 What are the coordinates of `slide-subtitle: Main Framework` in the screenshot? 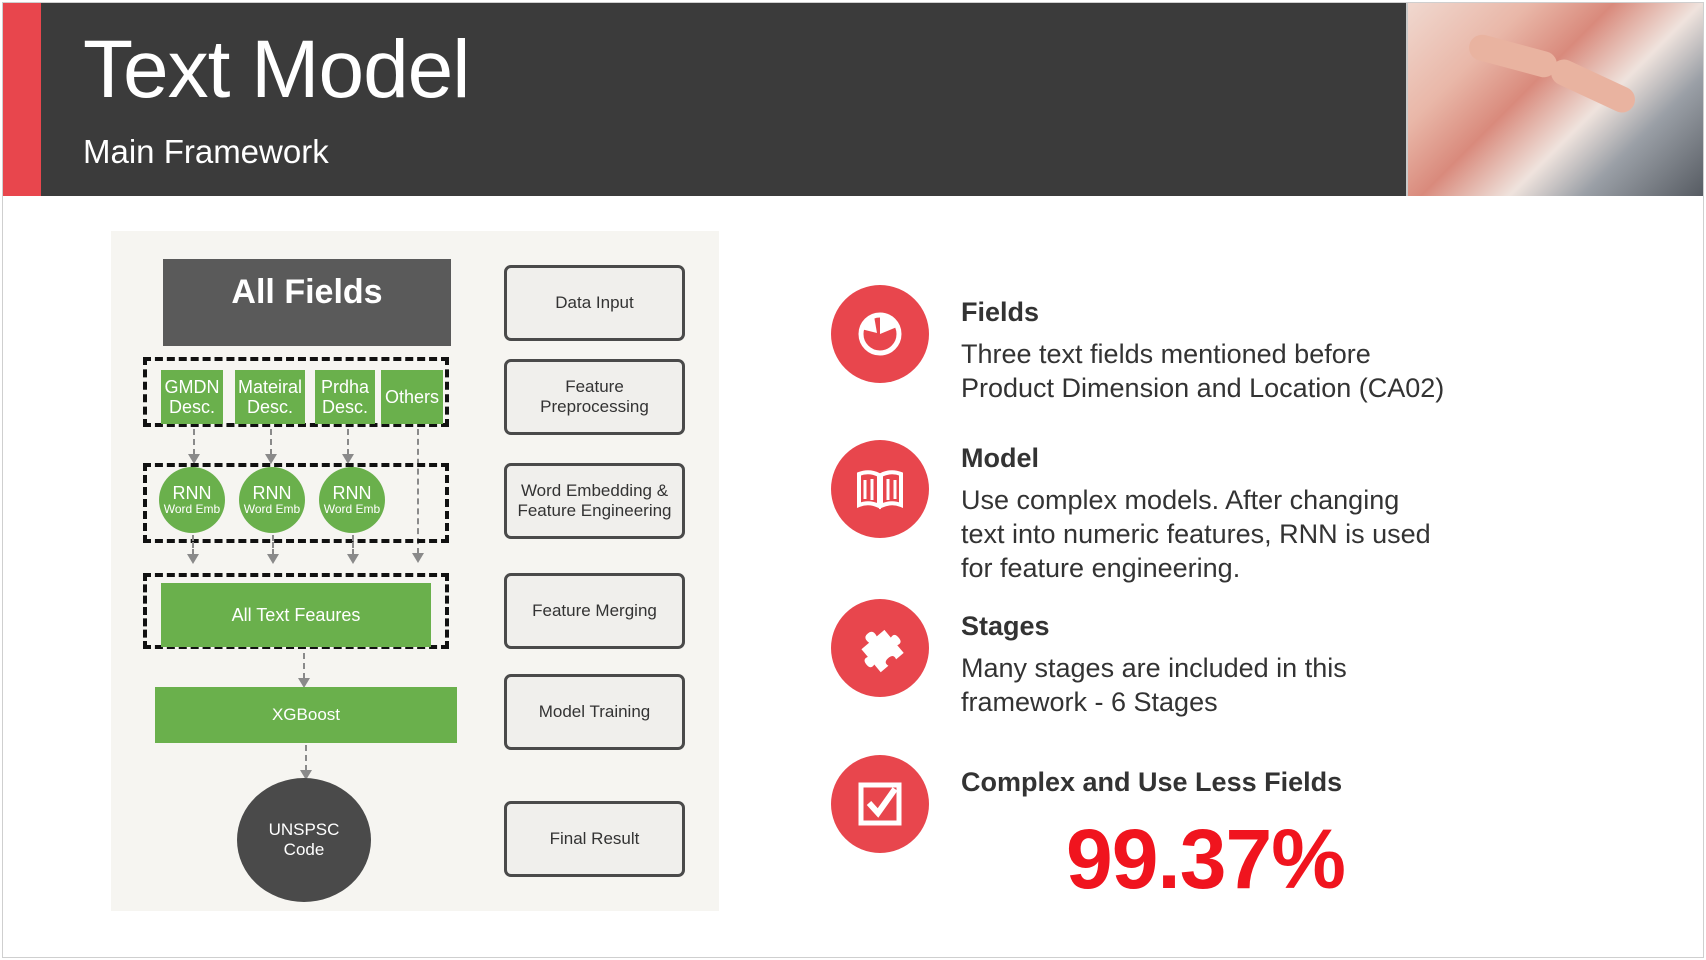 It's located at (206, 151).